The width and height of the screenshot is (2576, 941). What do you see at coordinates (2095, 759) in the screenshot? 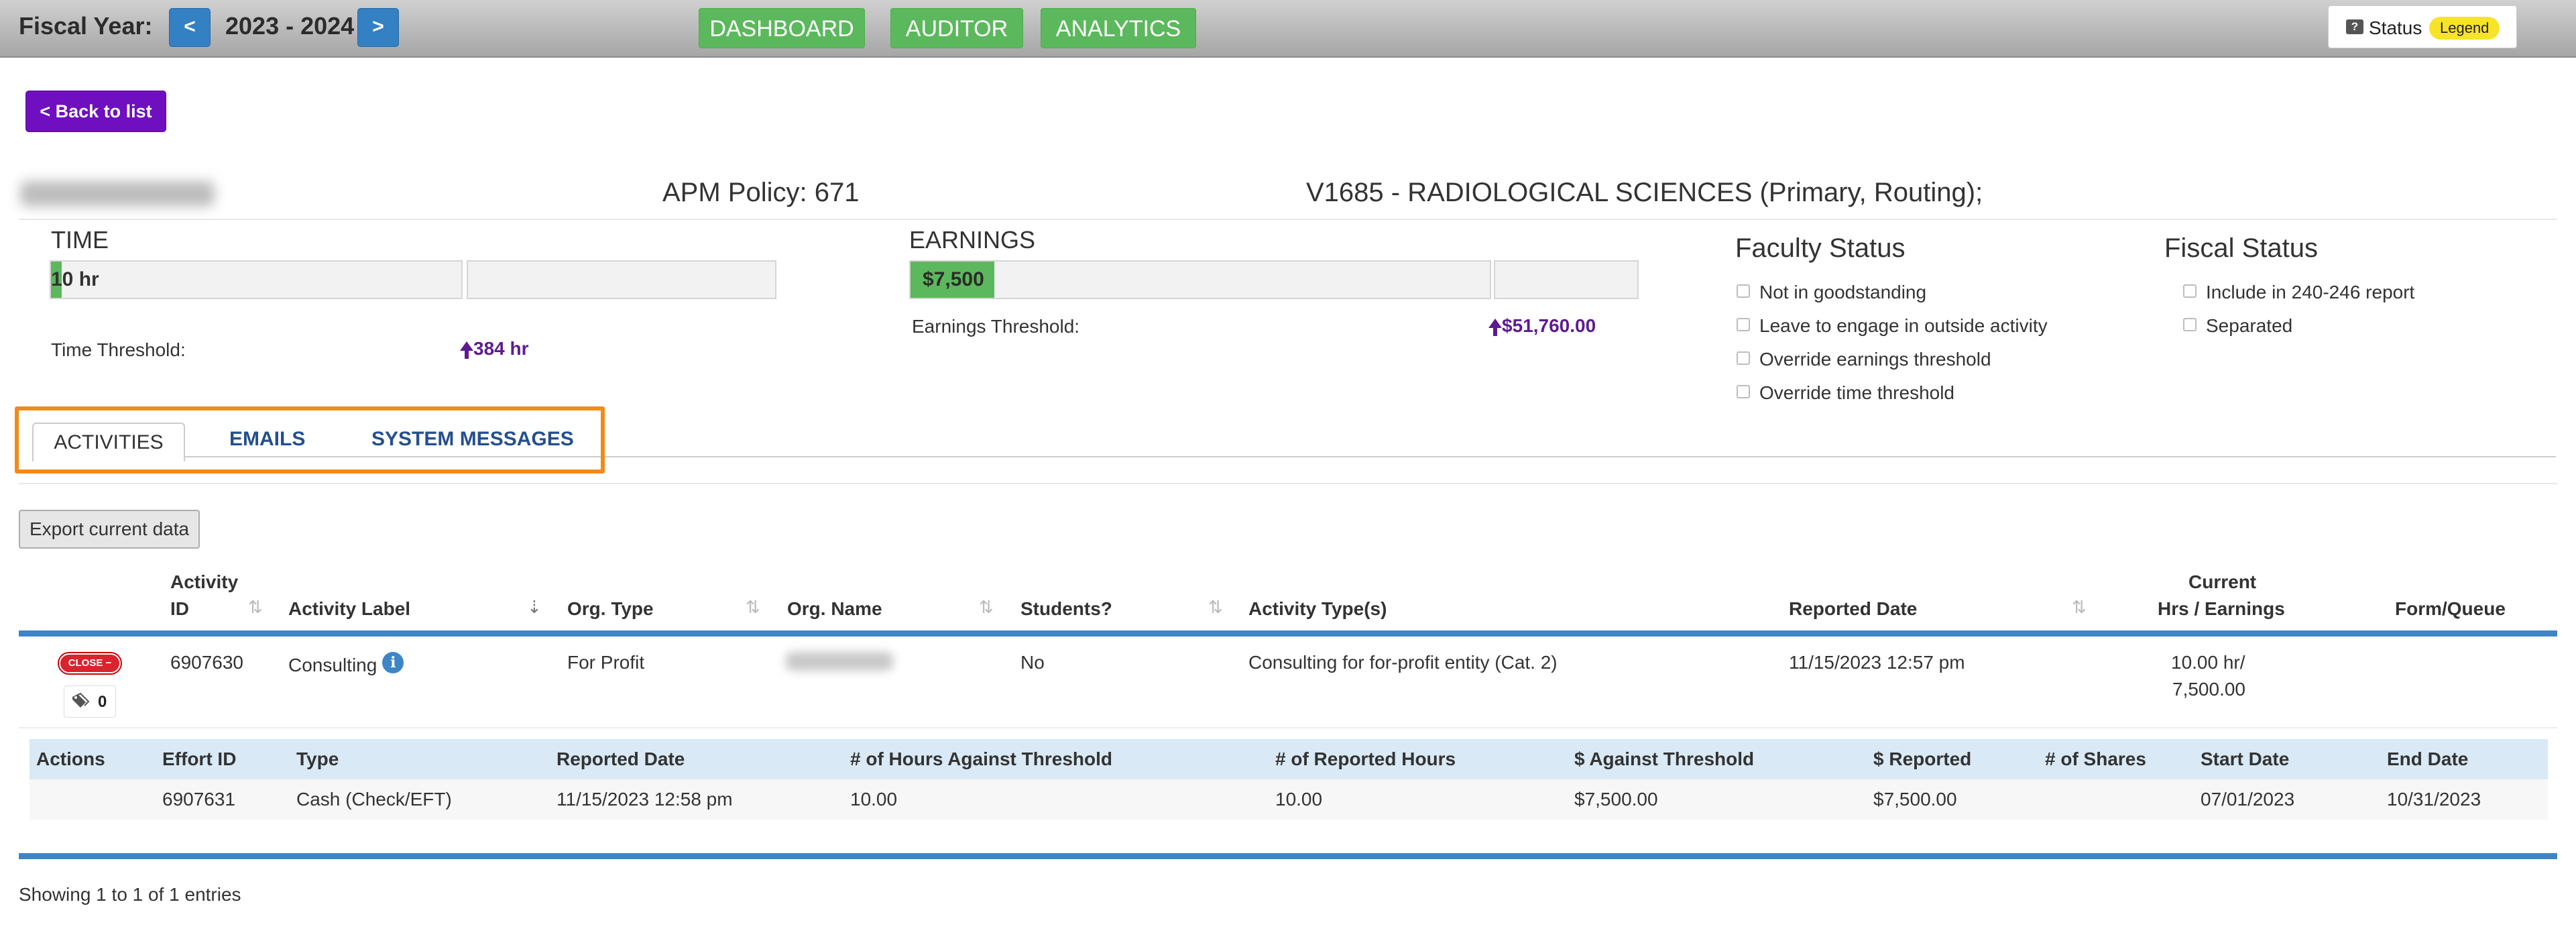
I see `effort-col-shares: # of Shares` at bounding box center [2095, 759].